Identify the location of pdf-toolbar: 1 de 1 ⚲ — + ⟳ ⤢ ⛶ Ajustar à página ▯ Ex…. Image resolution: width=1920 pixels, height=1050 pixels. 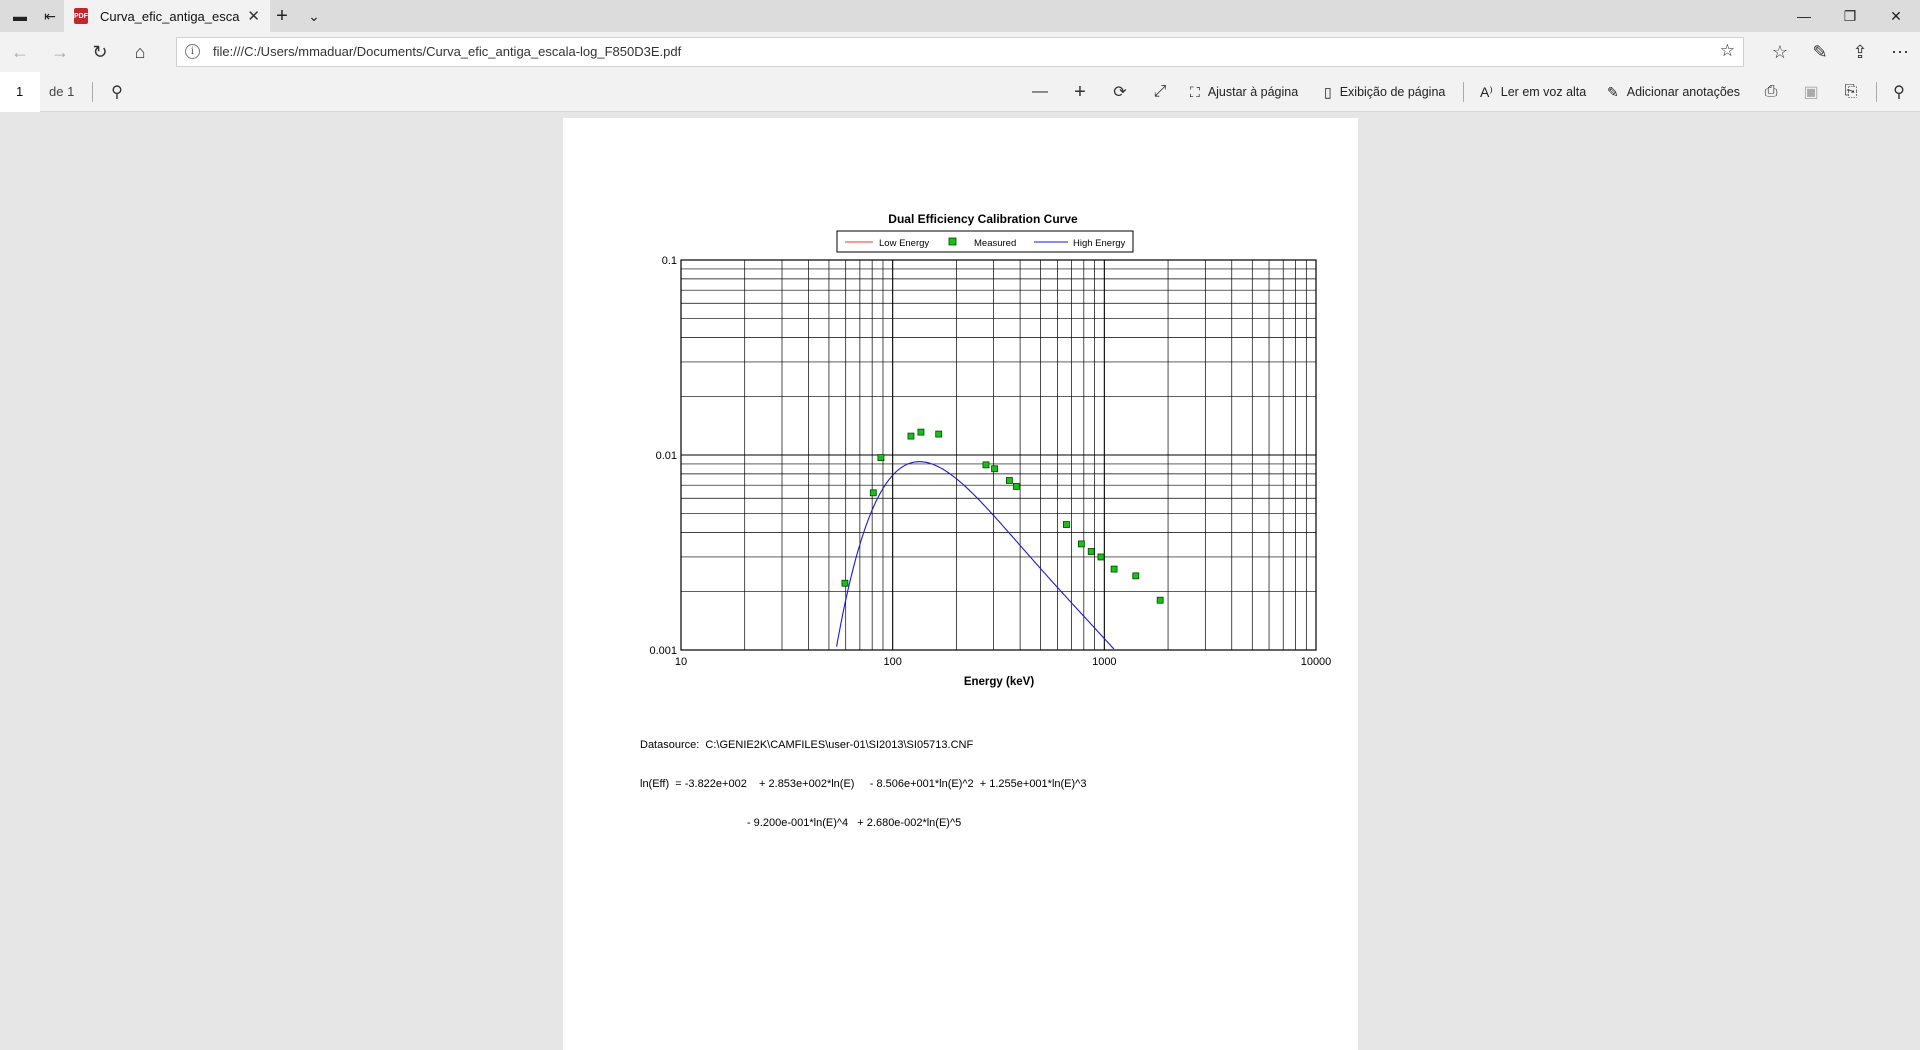
(960, 92).